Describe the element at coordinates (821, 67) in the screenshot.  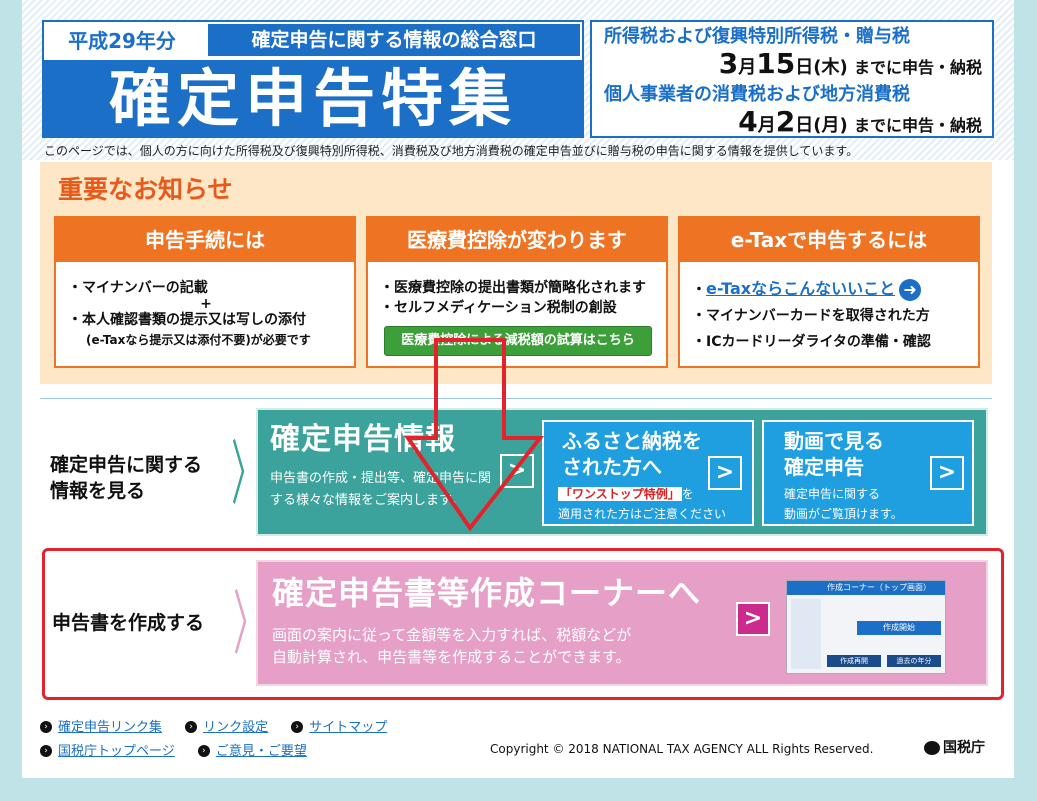
I see `deadline1-weekday: 日(木)` at that location.